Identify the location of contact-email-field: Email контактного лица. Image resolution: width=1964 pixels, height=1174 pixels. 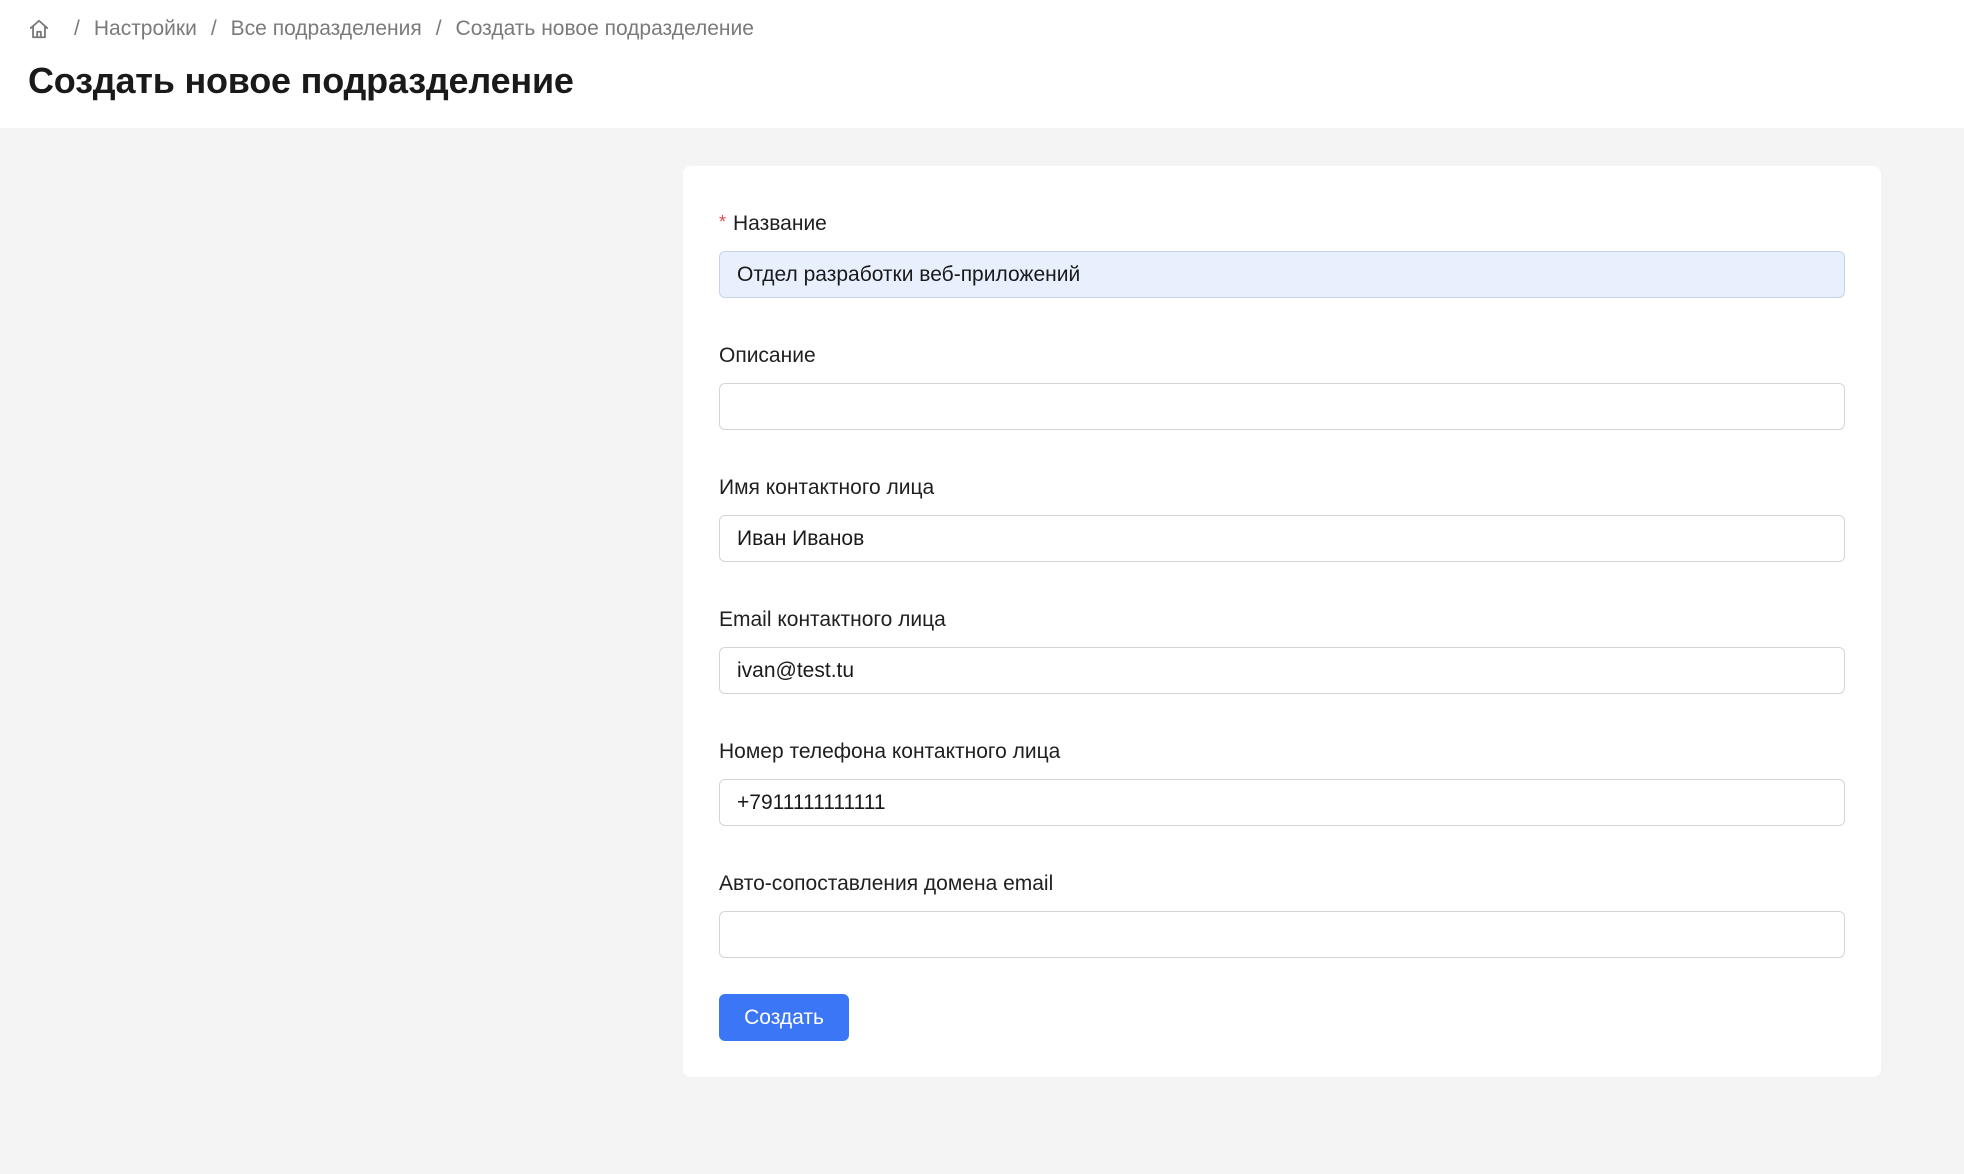
(1282, 649).